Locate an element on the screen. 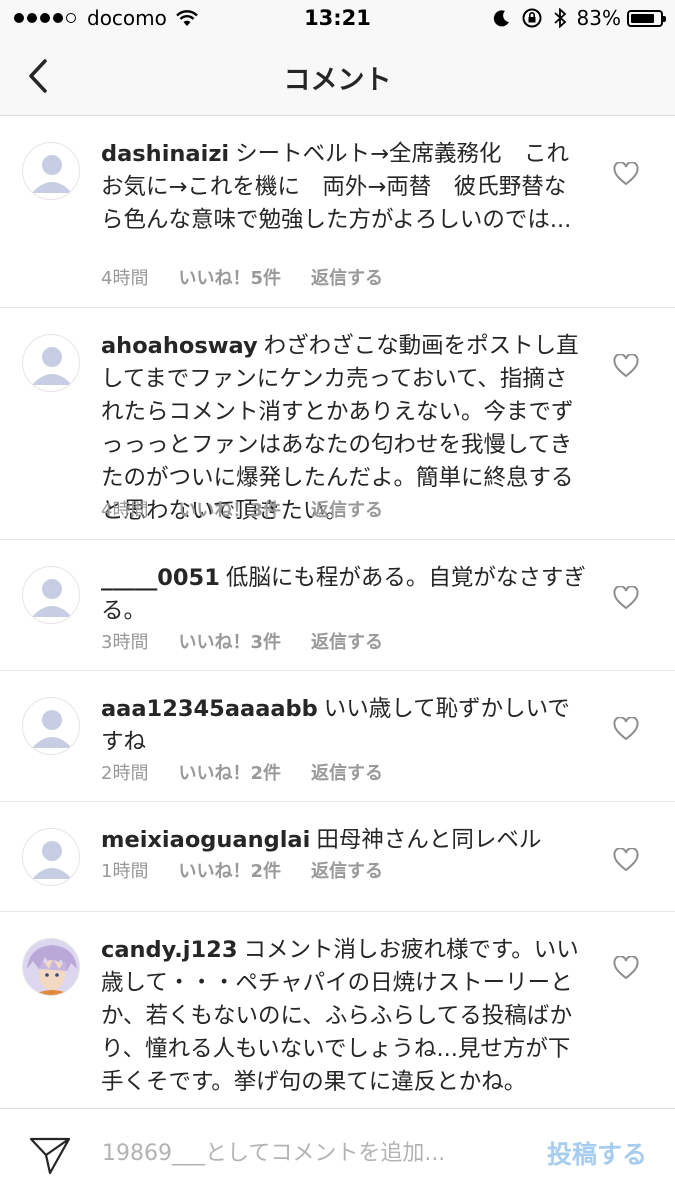  paper-plane-icon is located at coordinates (50, 1156).